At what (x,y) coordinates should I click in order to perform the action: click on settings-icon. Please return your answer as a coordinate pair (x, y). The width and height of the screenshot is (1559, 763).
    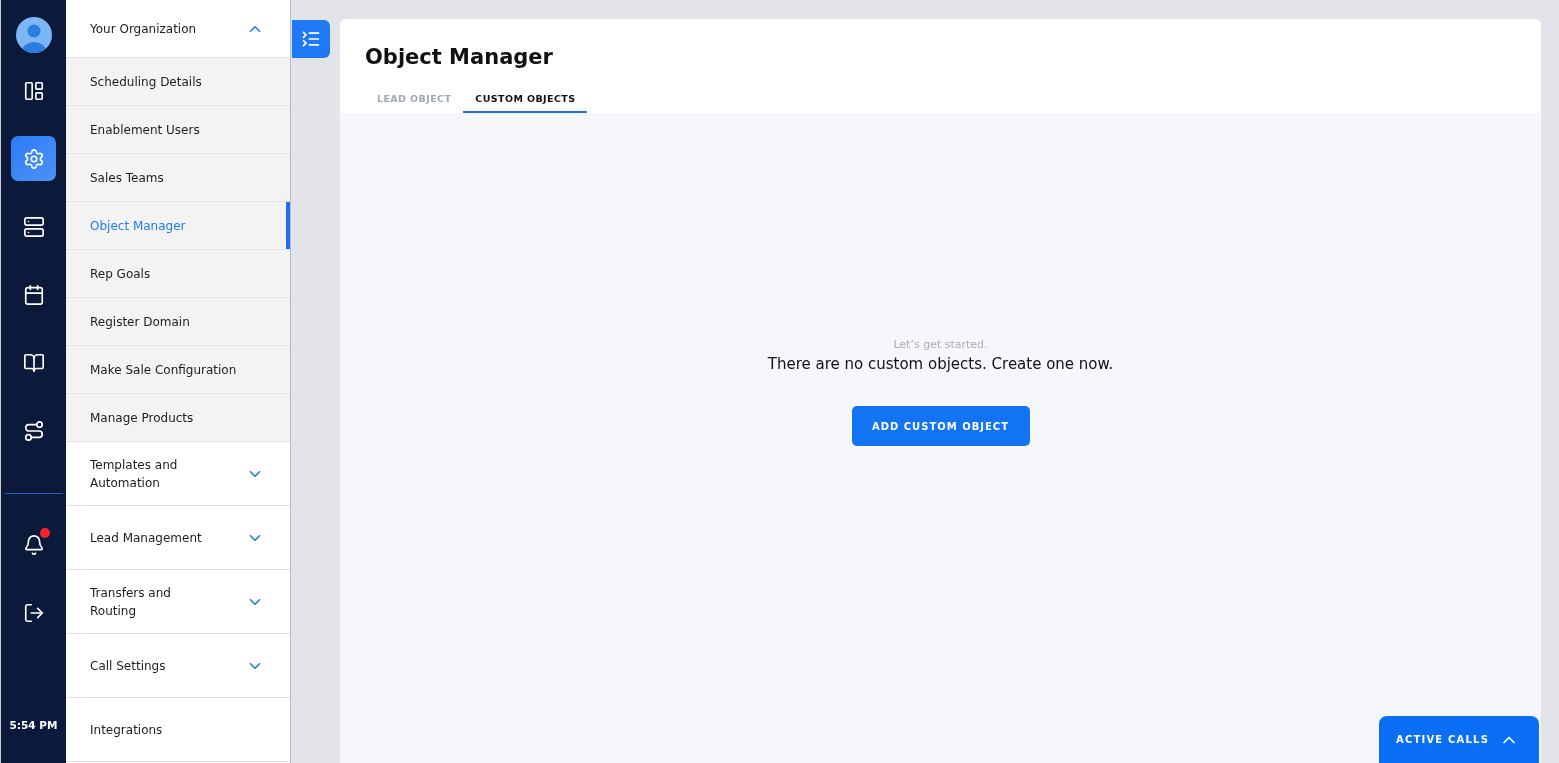
    Looking at the image, I should click on (33, 158).